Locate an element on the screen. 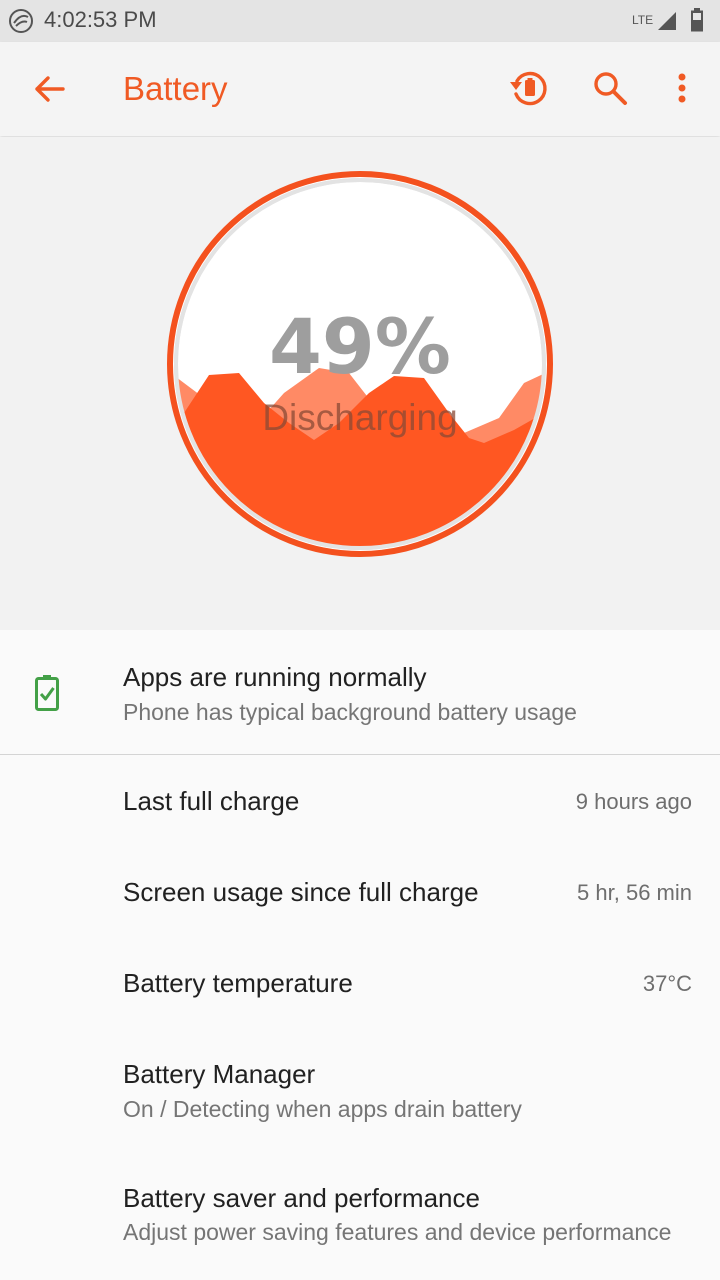 This screenshot has height=1280, width=720. last-full-charge-row: Last full charge 9 hours ago is located at coordinates (360, 801).